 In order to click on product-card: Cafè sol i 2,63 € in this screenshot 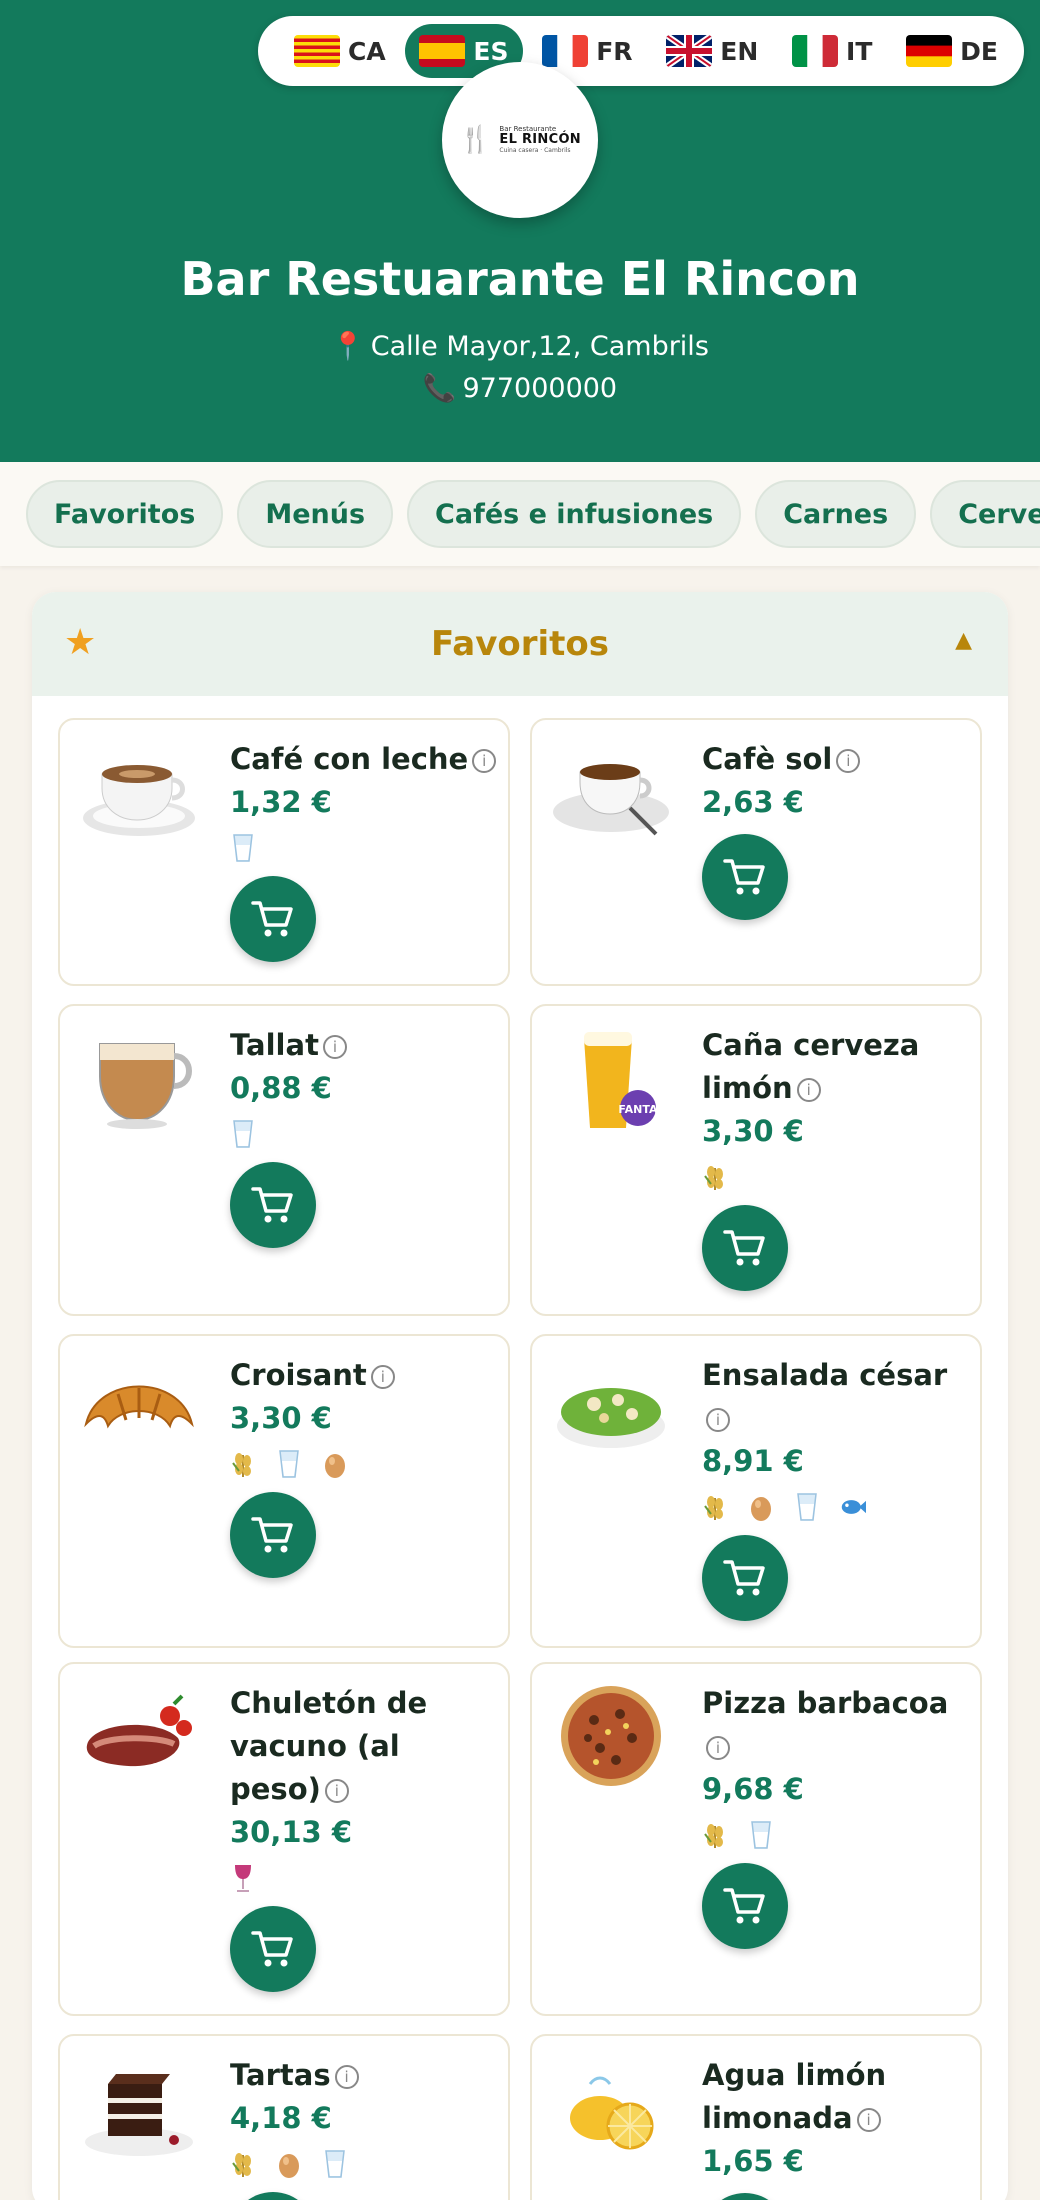, I will do `click(756, 852)`.